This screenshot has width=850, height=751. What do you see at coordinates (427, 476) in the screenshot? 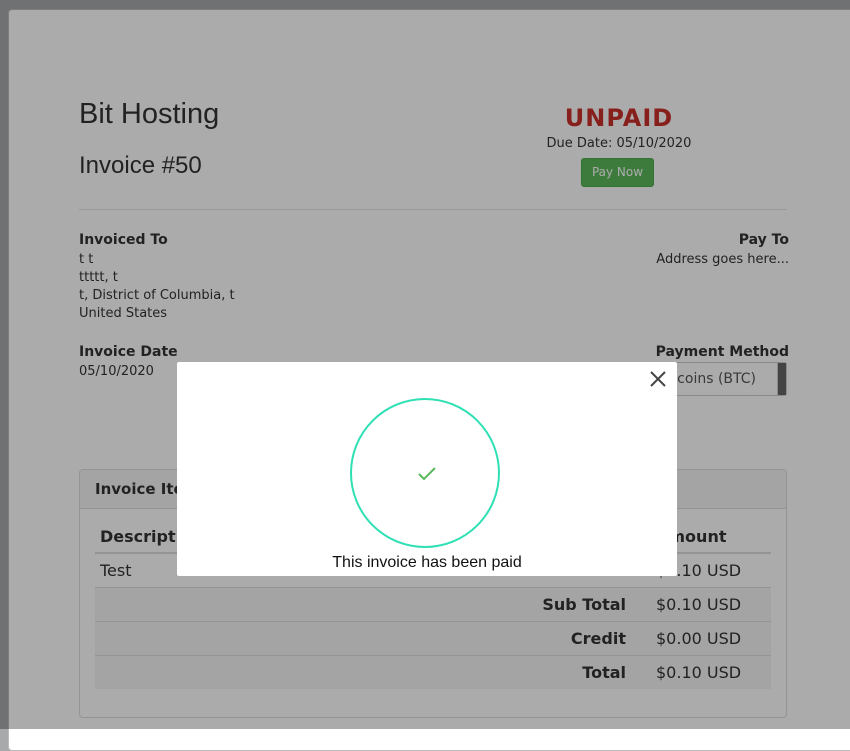
I see `checkmark-icon` at bounding box center [427, 476].